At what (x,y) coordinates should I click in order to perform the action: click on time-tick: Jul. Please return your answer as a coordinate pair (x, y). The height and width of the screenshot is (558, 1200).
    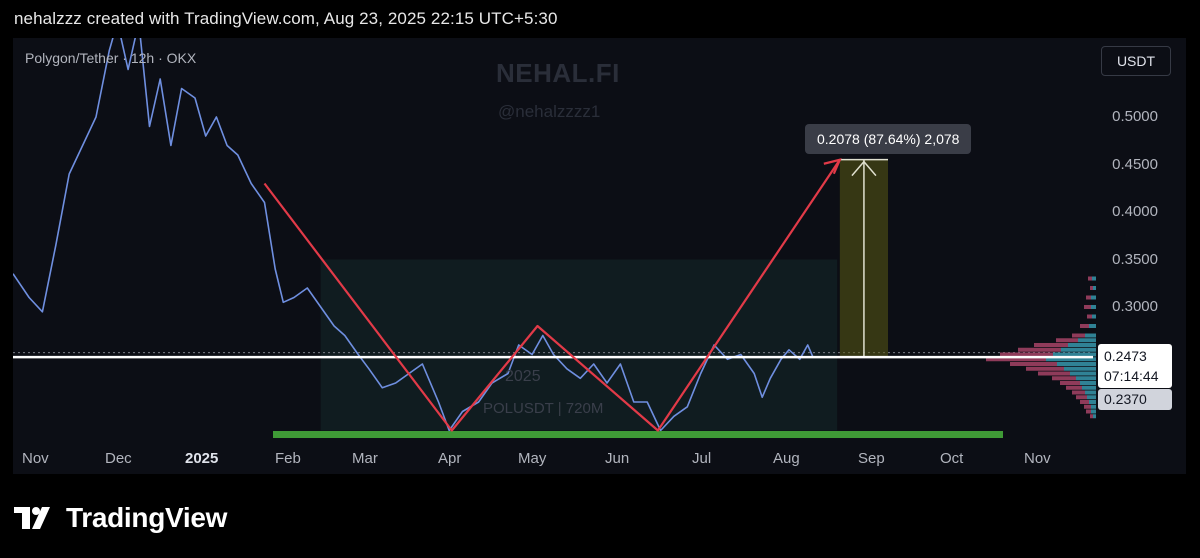
    Looking at the image, I should click on (702, 458).